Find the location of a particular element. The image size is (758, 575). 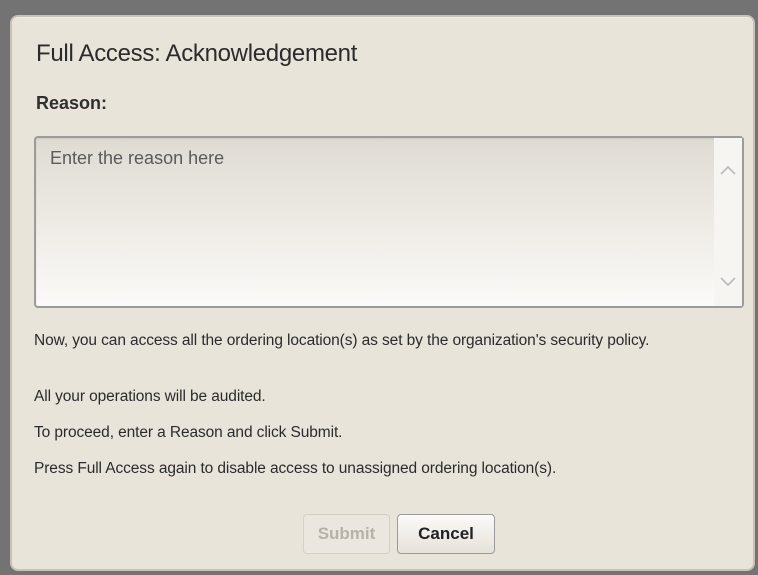

submit-button: Submit is located at coordinates (346, 534).